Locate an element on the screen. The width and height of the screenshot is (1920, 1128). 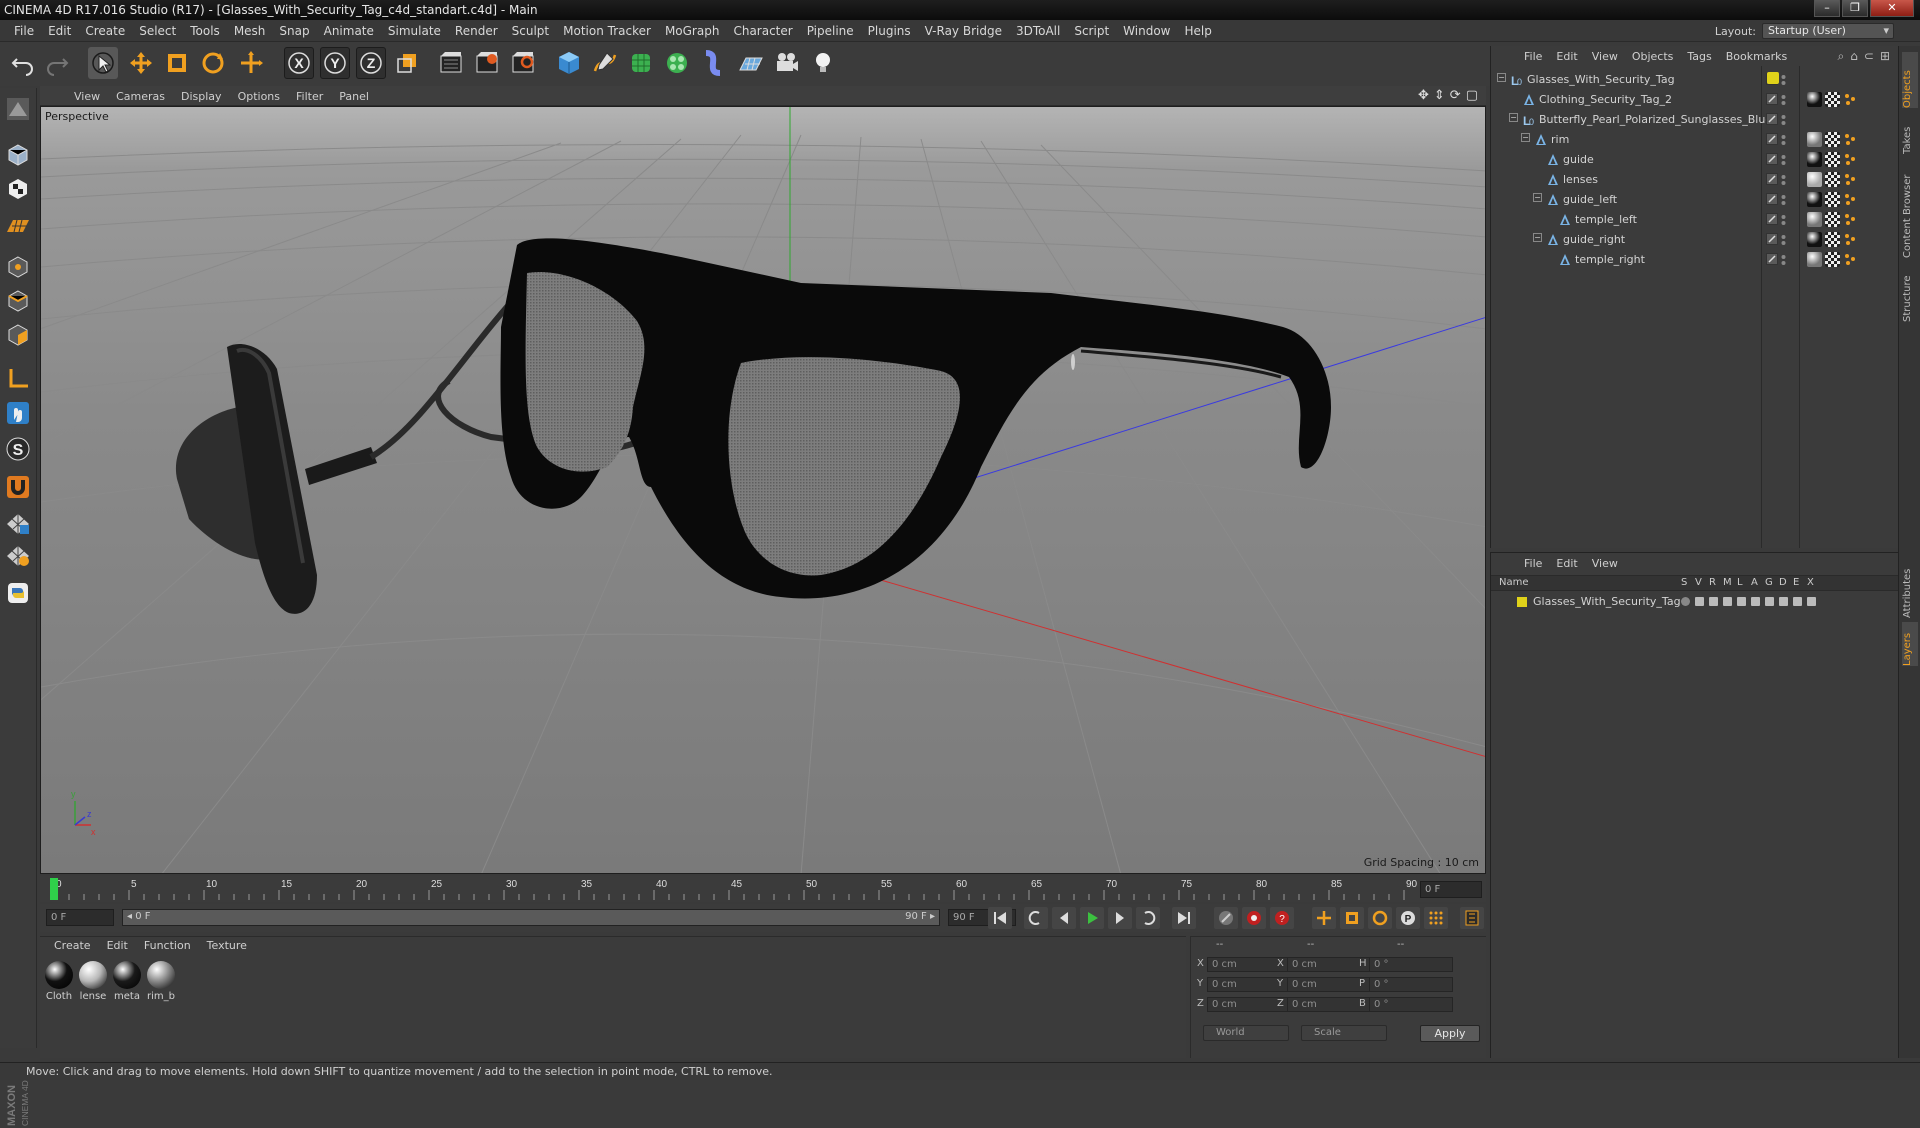
menu-snap: Snap is located at coordinates (294, 31).